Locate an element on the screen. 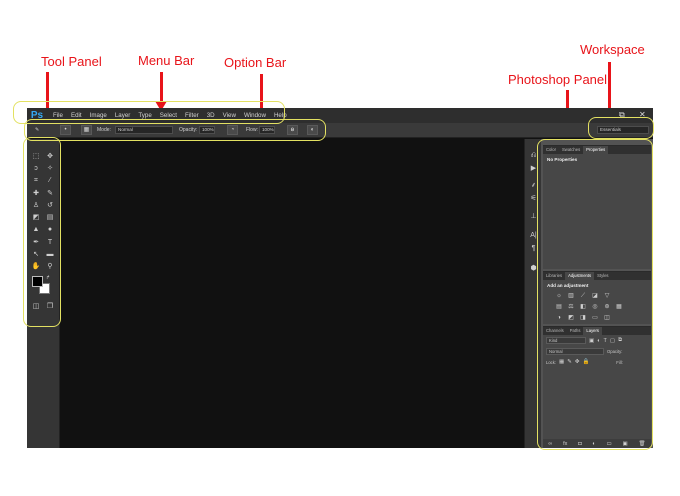 The image size is (680, 496). photo-filter-icon: ◎ is located at coordinates (595, 307).